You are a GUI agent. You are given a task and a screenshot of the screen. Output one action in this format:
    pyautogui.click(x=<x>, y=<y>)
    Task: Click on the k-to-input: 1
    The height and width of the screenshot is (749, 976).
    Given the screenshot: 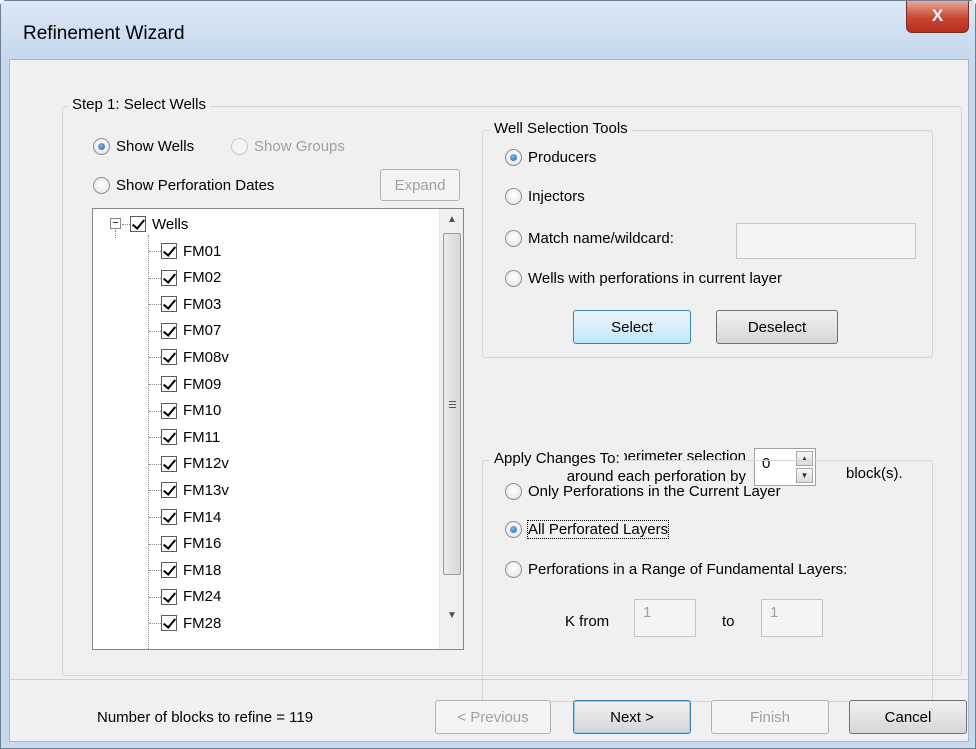 What is the action you would take?
    pyautogui.click(x=792, y=618)
    